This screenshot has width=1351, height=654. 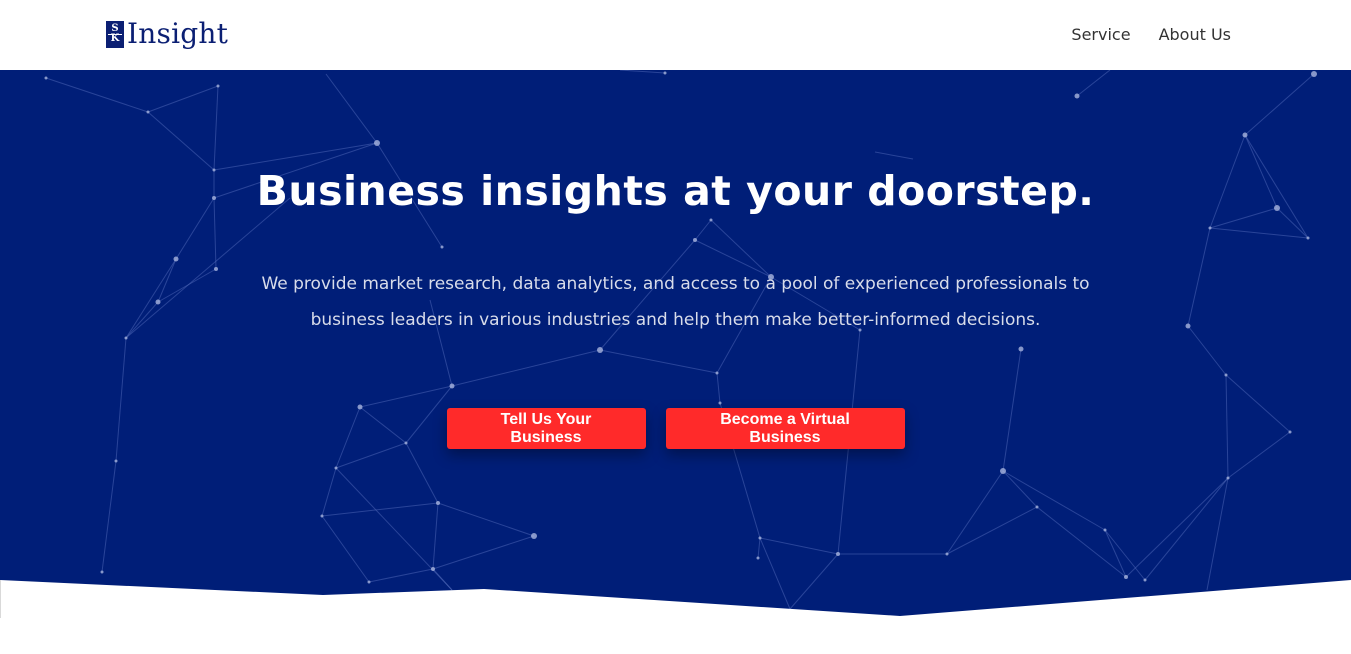 I want to click on become-virtual-business-button: Become a Virtual Business, so click(x=785, y=428).